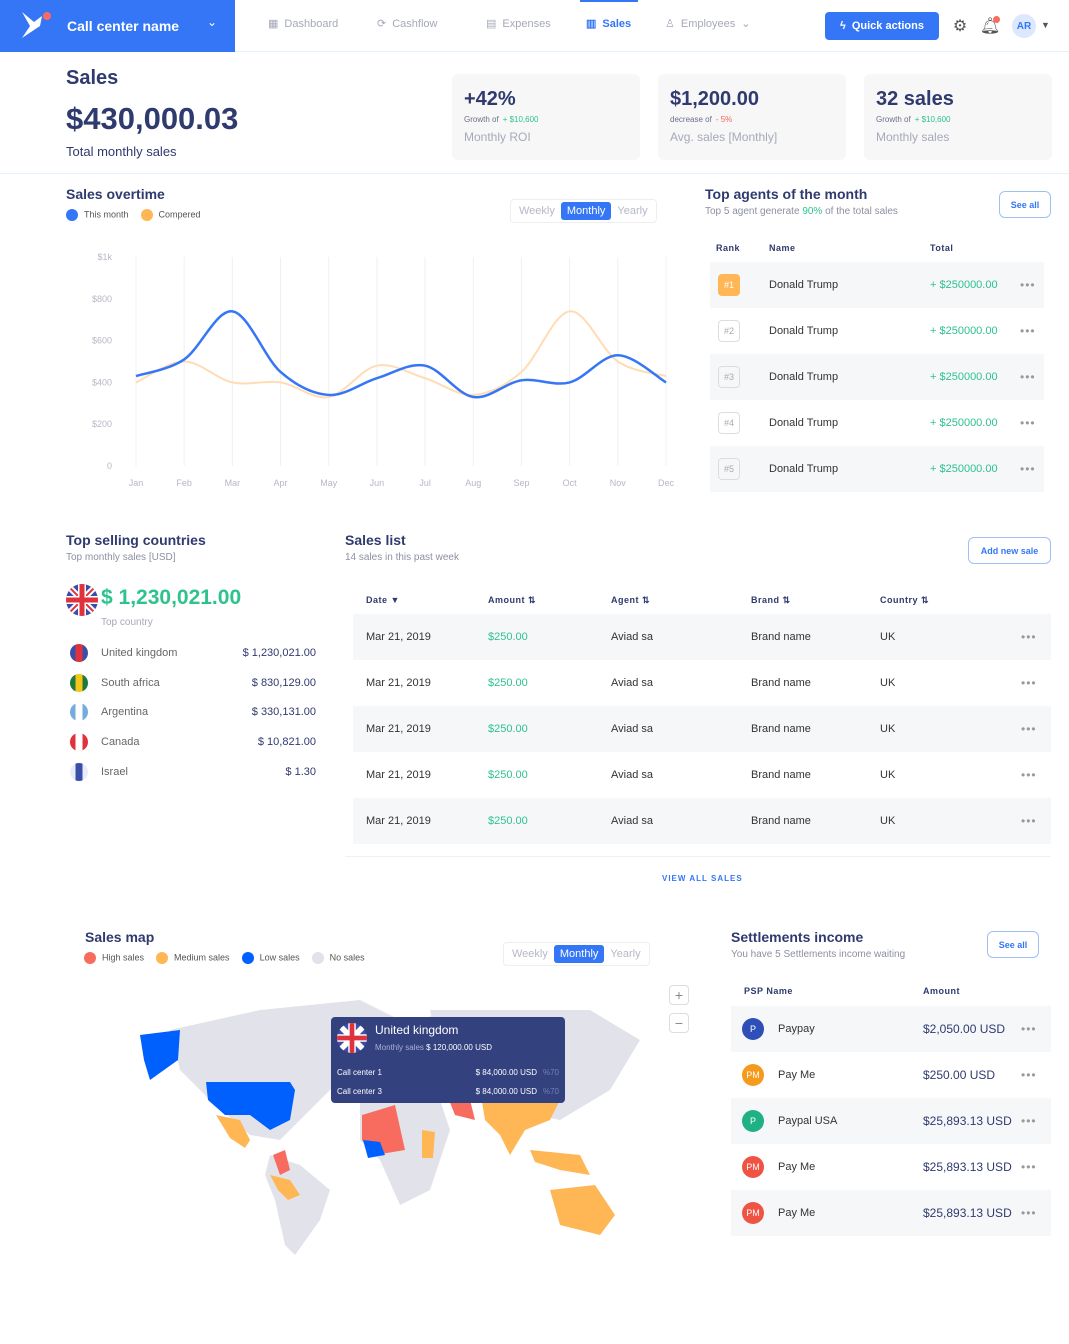 This screenshot has height=1344, width=1069. Describe the element at coordinates (608, 24) in the screenshot. I see `nav-sales: ▥ Sales` at that location.